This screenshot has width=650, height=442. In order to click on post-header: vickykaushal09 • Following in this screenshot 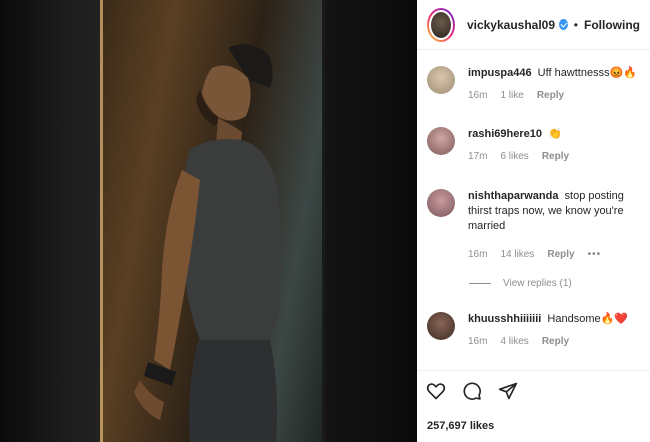, I will do `click(533, 25)`.